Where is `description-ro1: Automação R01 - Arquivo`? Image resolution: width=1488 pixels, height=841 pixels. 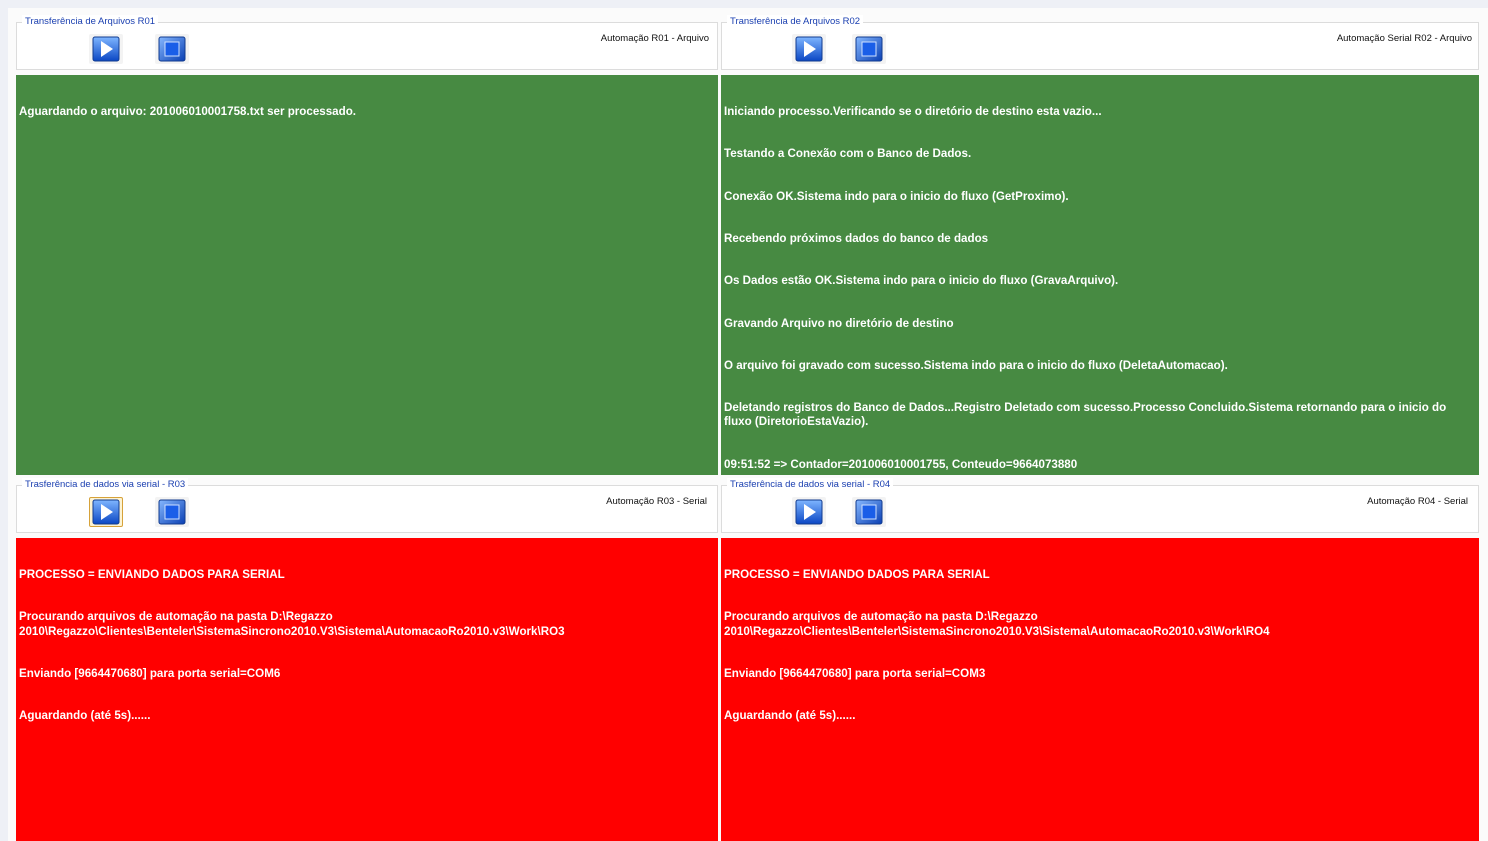
description-ro1: Automação R01 - Arquivo is located at coordinates (654, 38).